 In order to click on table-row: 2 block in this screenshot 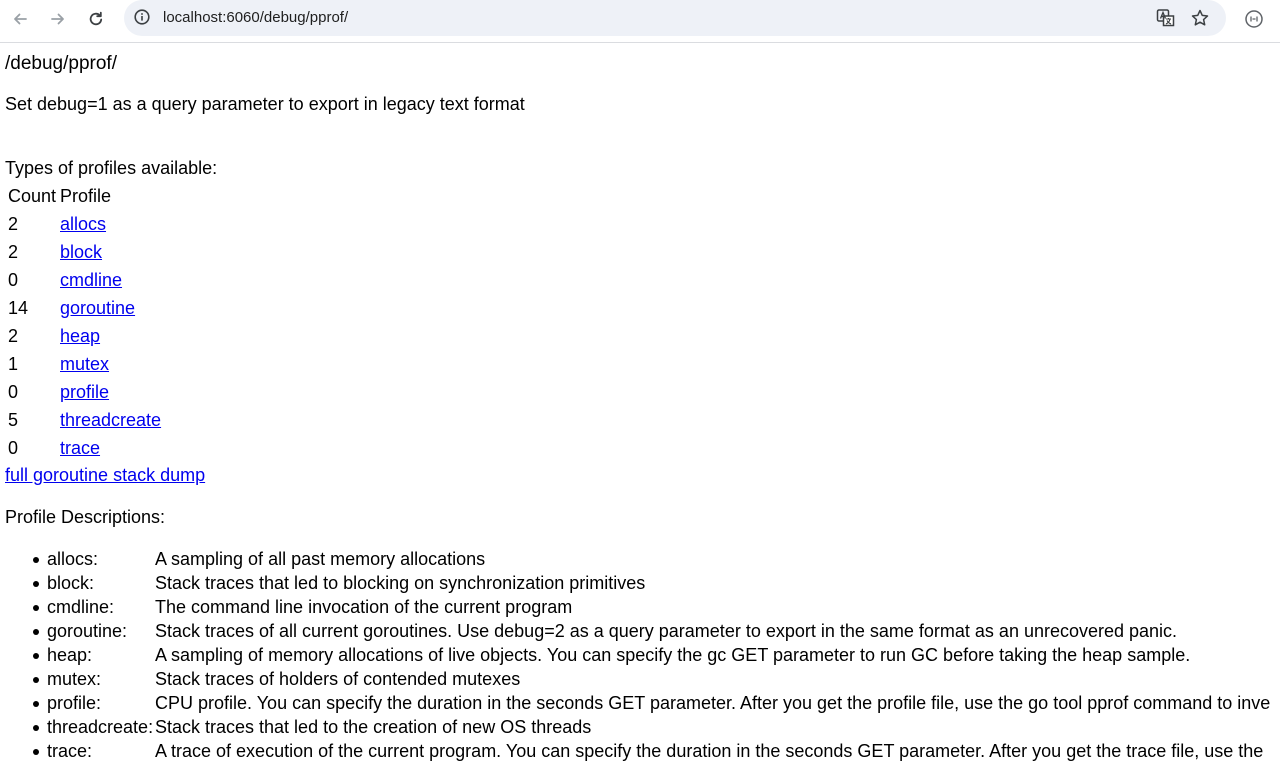, I will do `click(84, 252)`.